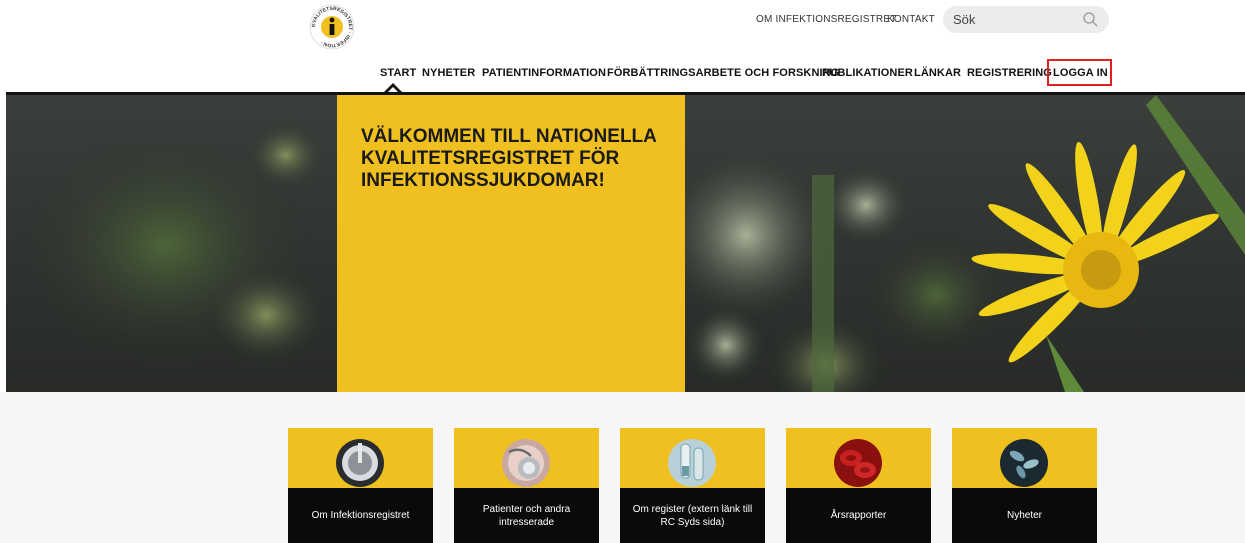 The height and width of the screenshot is (543, 1245). Describe the element at coordinates (723, 73) in the screenshot. I see `nav-item-forbattringsarbete: FÖRBÄTTRINGSARBETE OCH FORSKNING` at that location.